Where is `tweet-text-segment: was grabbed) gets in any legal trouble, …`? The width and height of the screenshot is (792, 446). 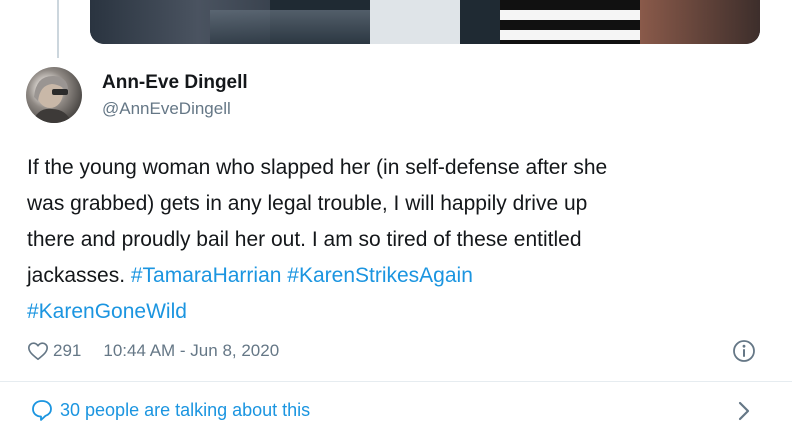 tweet-text-segment: was grabbed) gets in any legal trouble, … is located at coordinates (307, 203).